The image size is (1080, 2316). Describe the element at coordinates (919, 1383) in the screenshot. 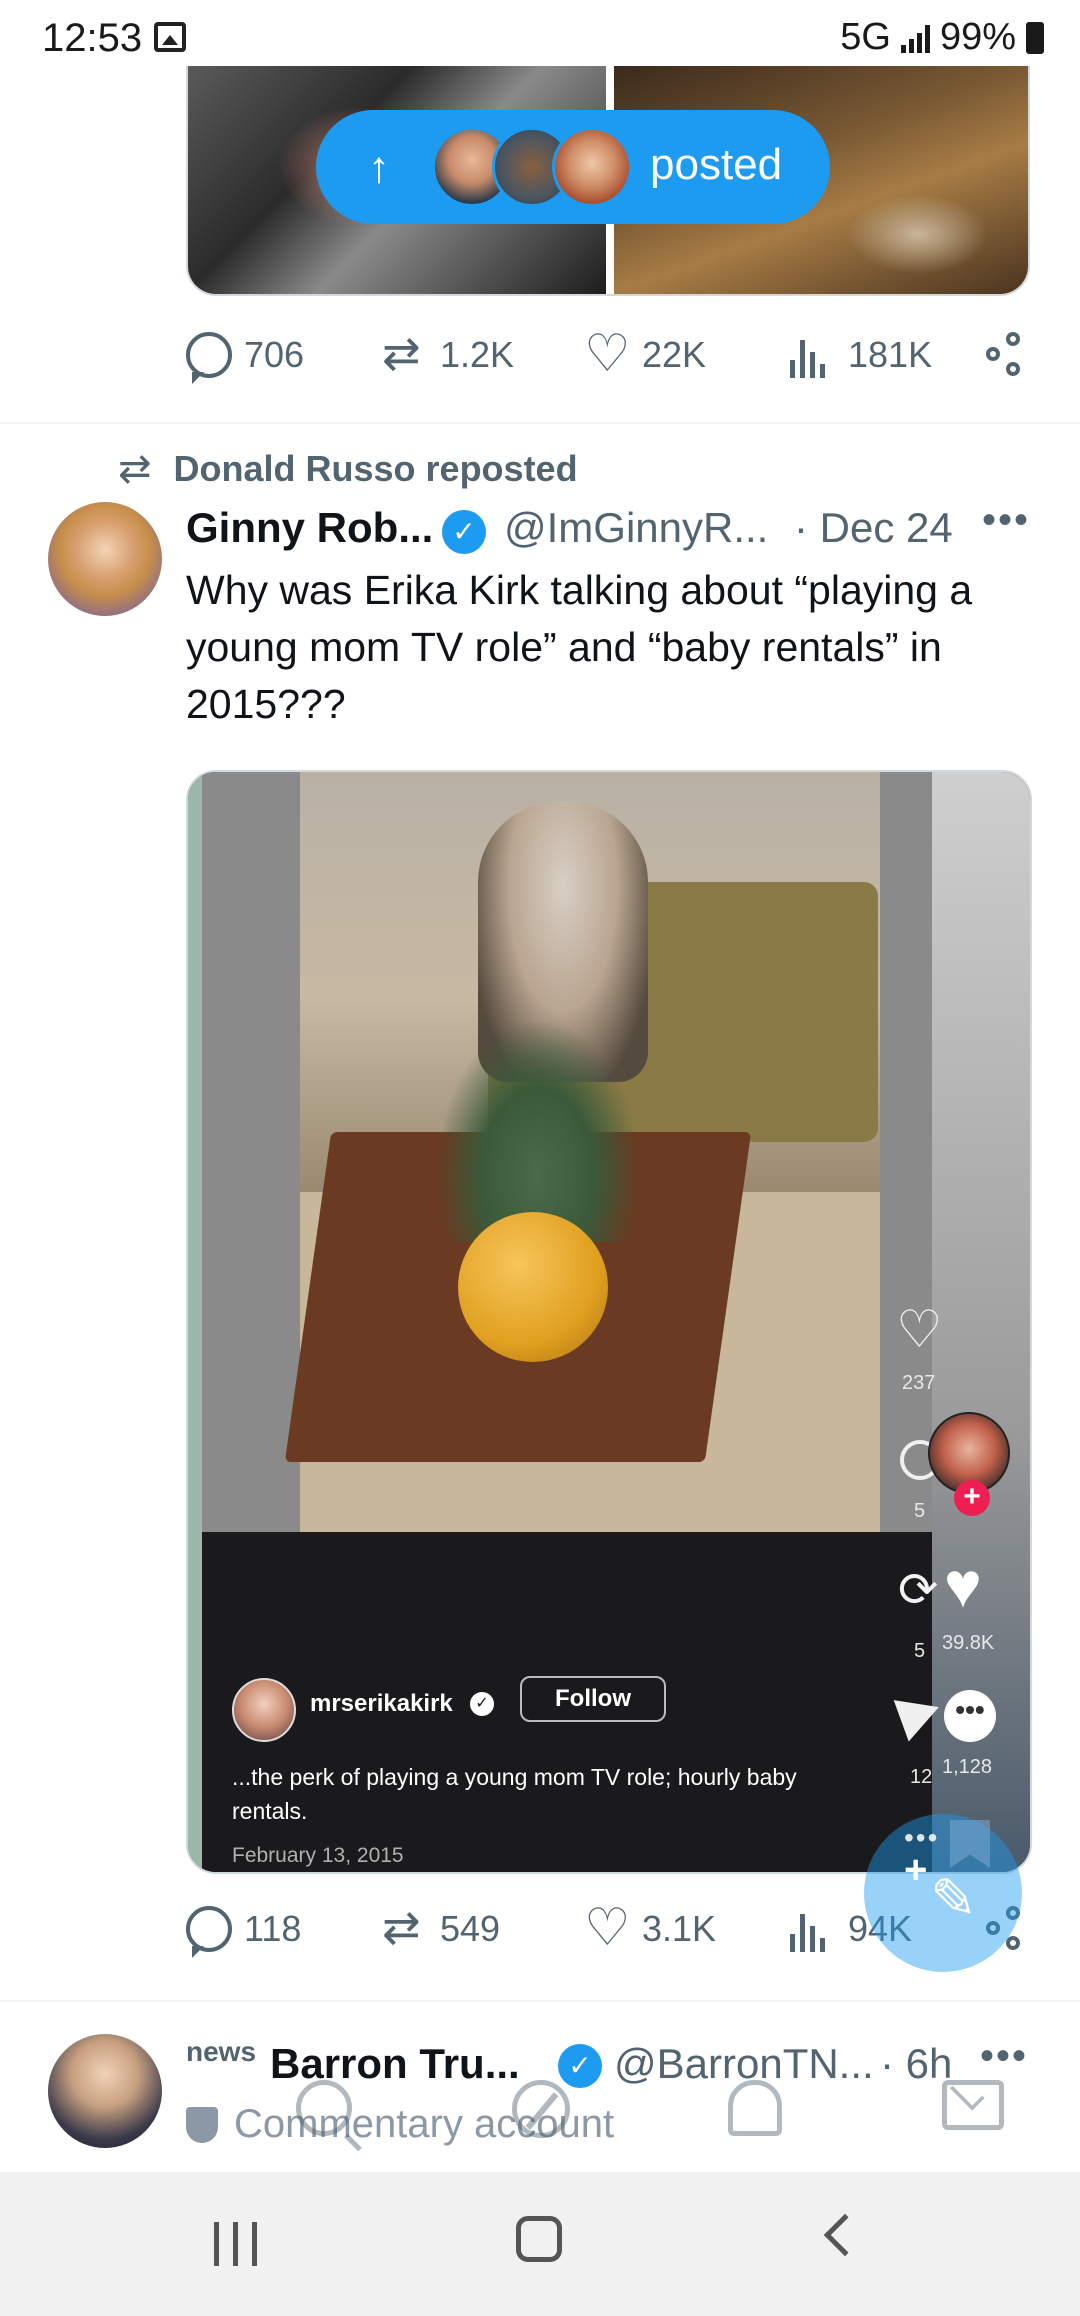

I see `video-like-count: 237` at that location.